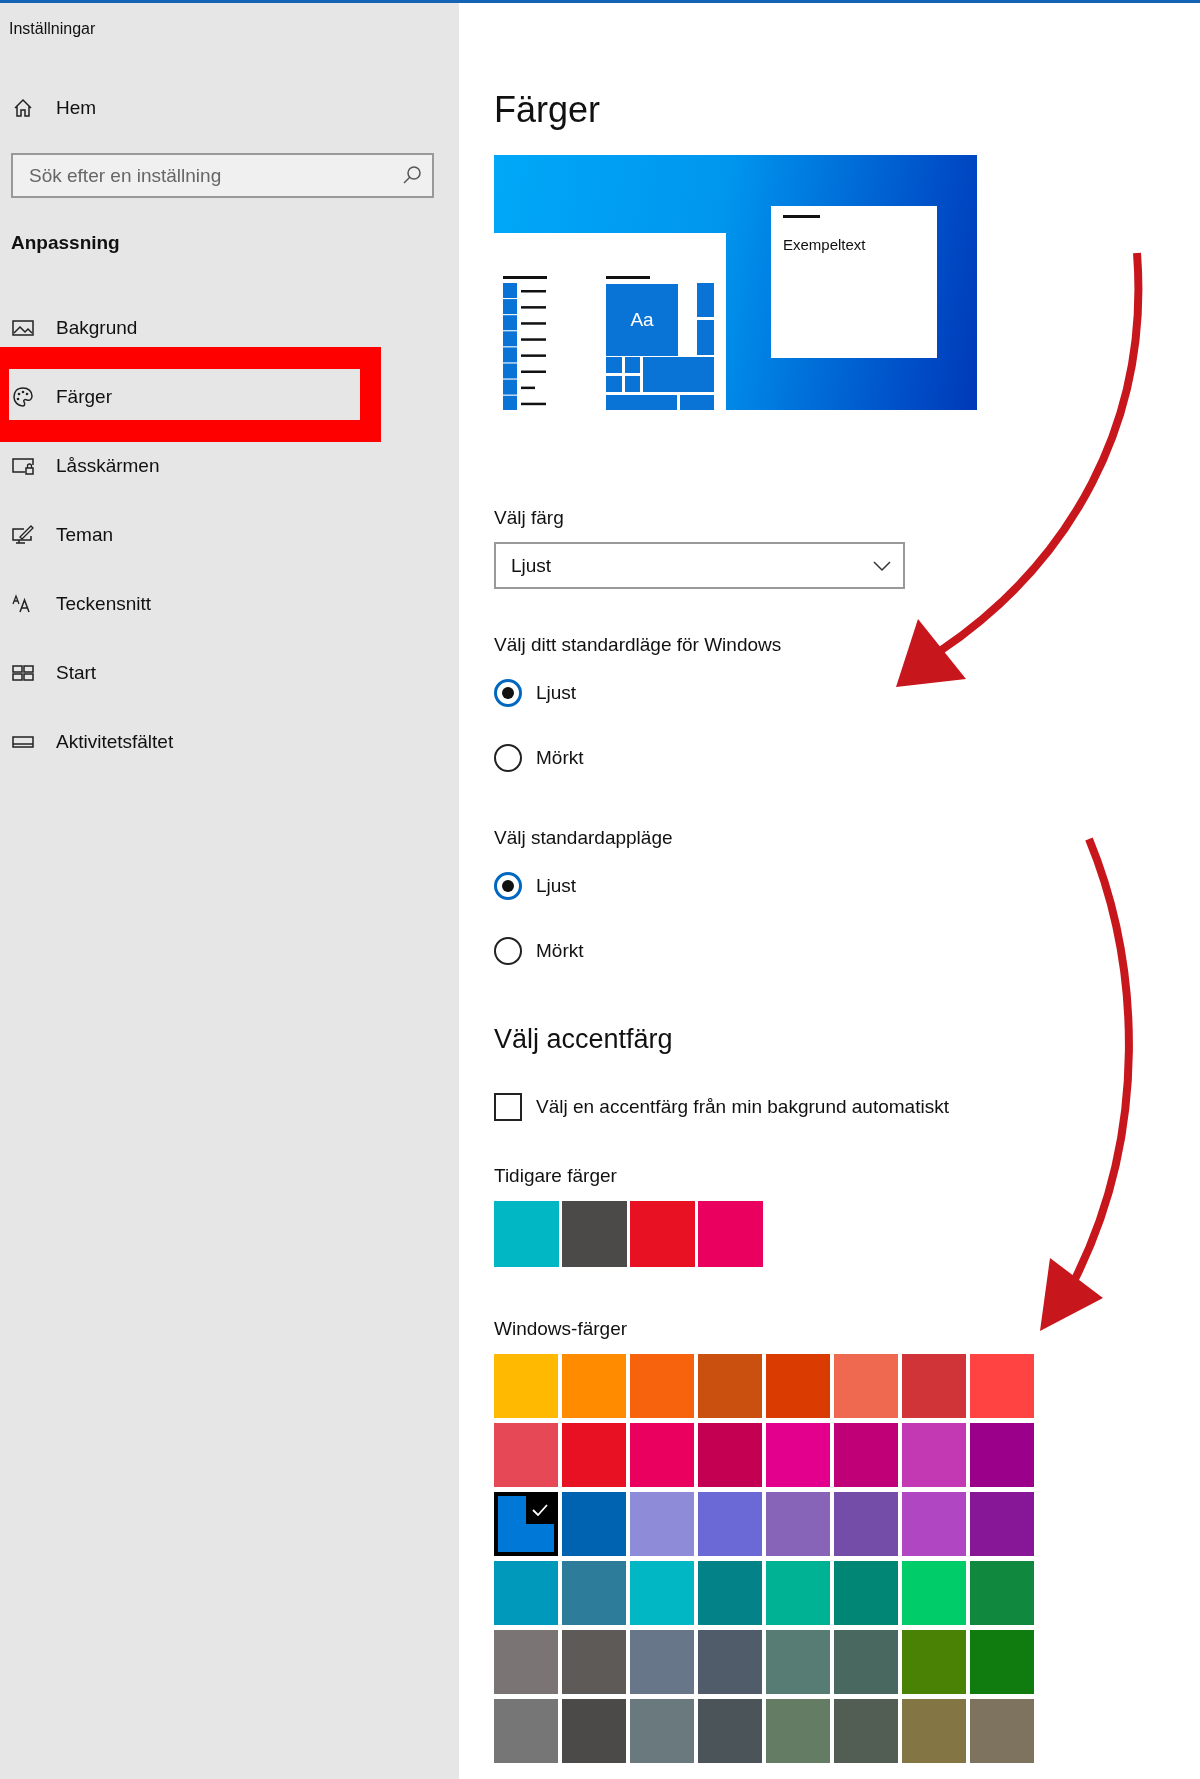  What do you see at coordinates (742, 1107) in the screenshot?
I see `checkbox-label: Välj en accentfärg från min bakgrund automatiskt` at bounding box center [742, 1107].